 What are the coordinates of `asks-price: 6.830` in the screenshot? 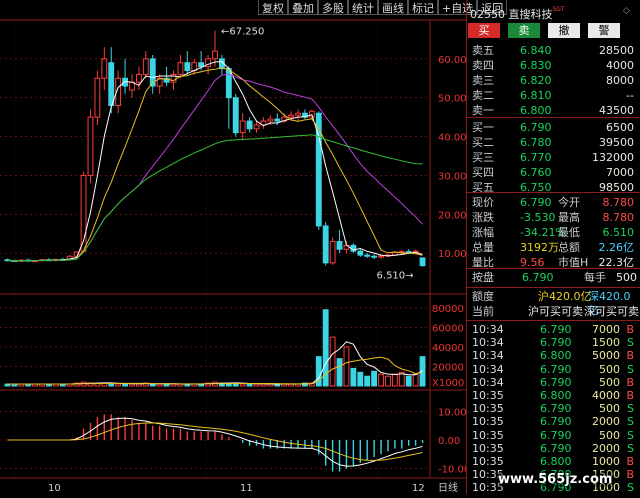 It's located at (536, 65).